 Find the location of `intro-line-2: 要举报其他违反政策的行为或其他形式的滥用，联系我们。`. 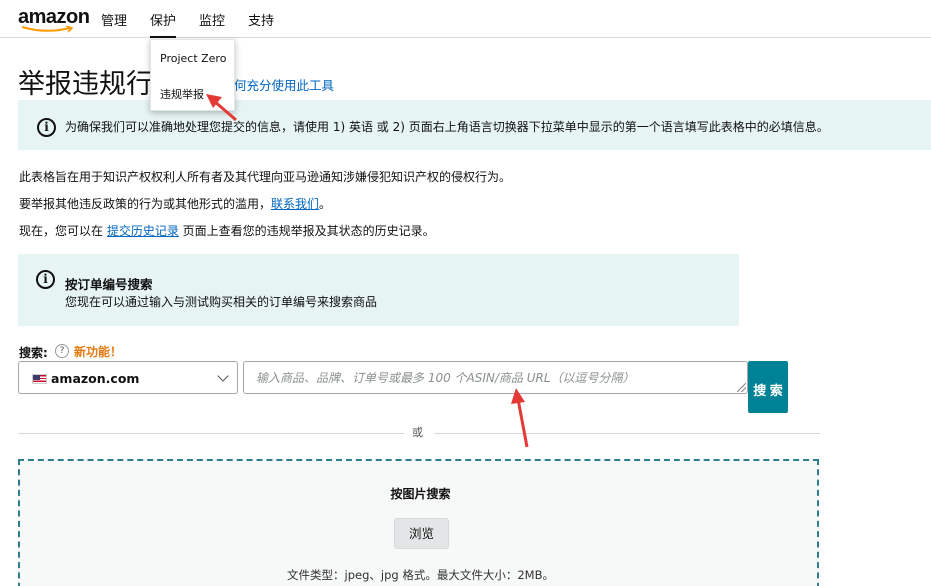

intro-line-2: 要举报其他违反政策的行为或其他形式的滥用，联系我们。 is located at coordinates (175, 203).